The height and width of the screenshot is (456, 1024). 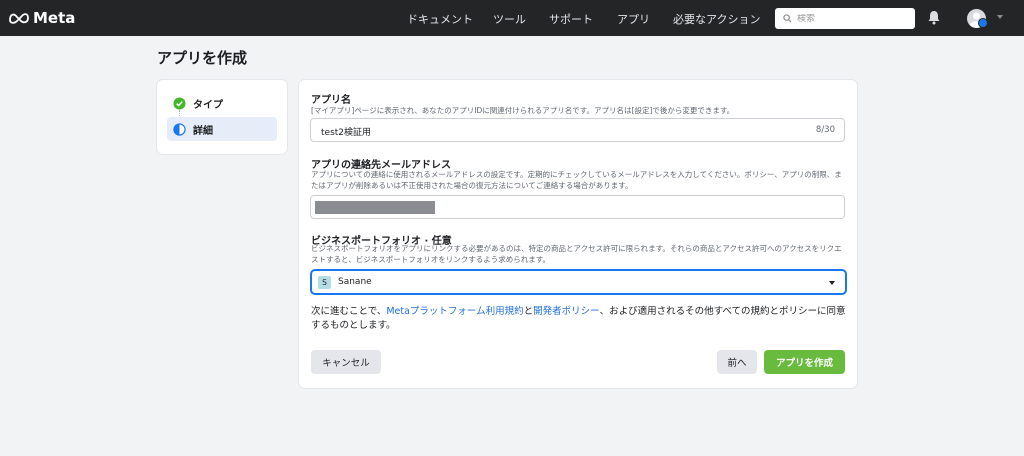 I want to click on search-icon, so click(x=787, y=18).